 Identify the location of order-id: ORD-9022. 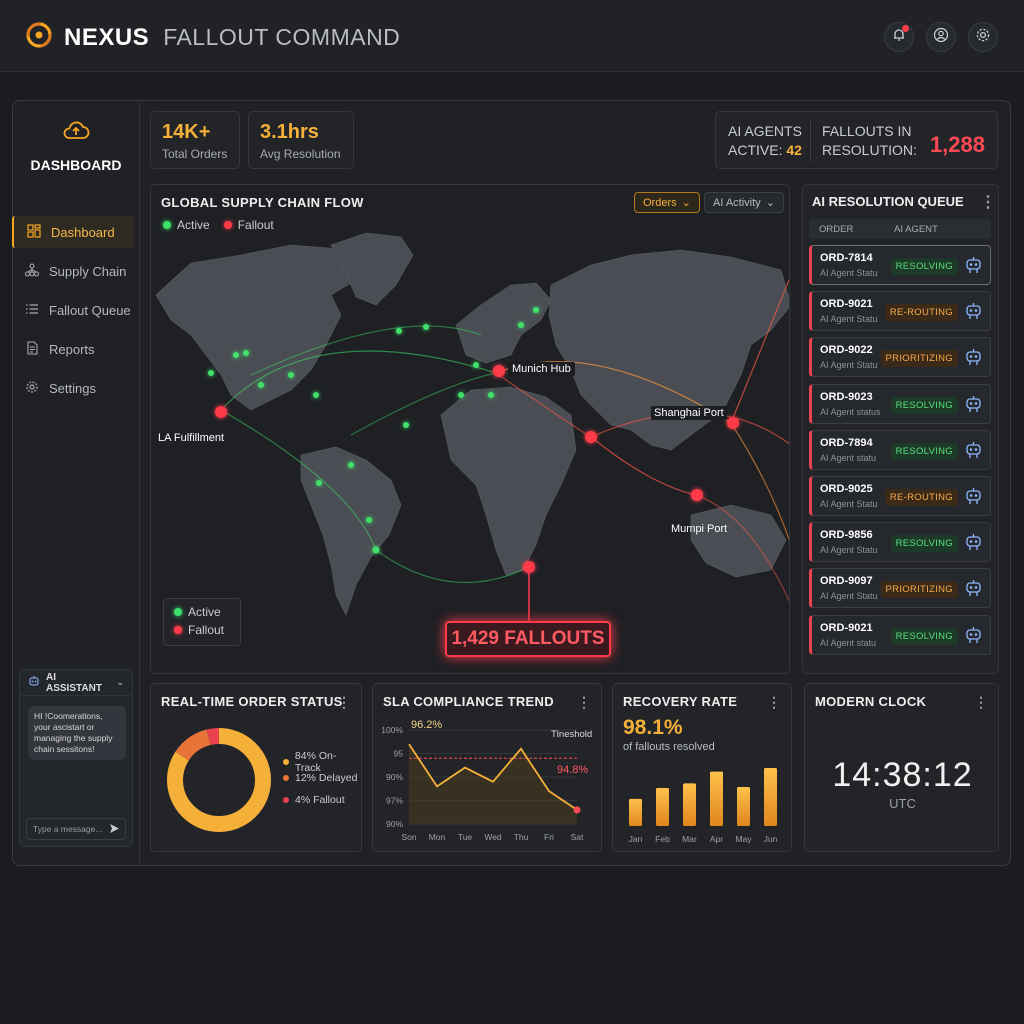
(846, 350).